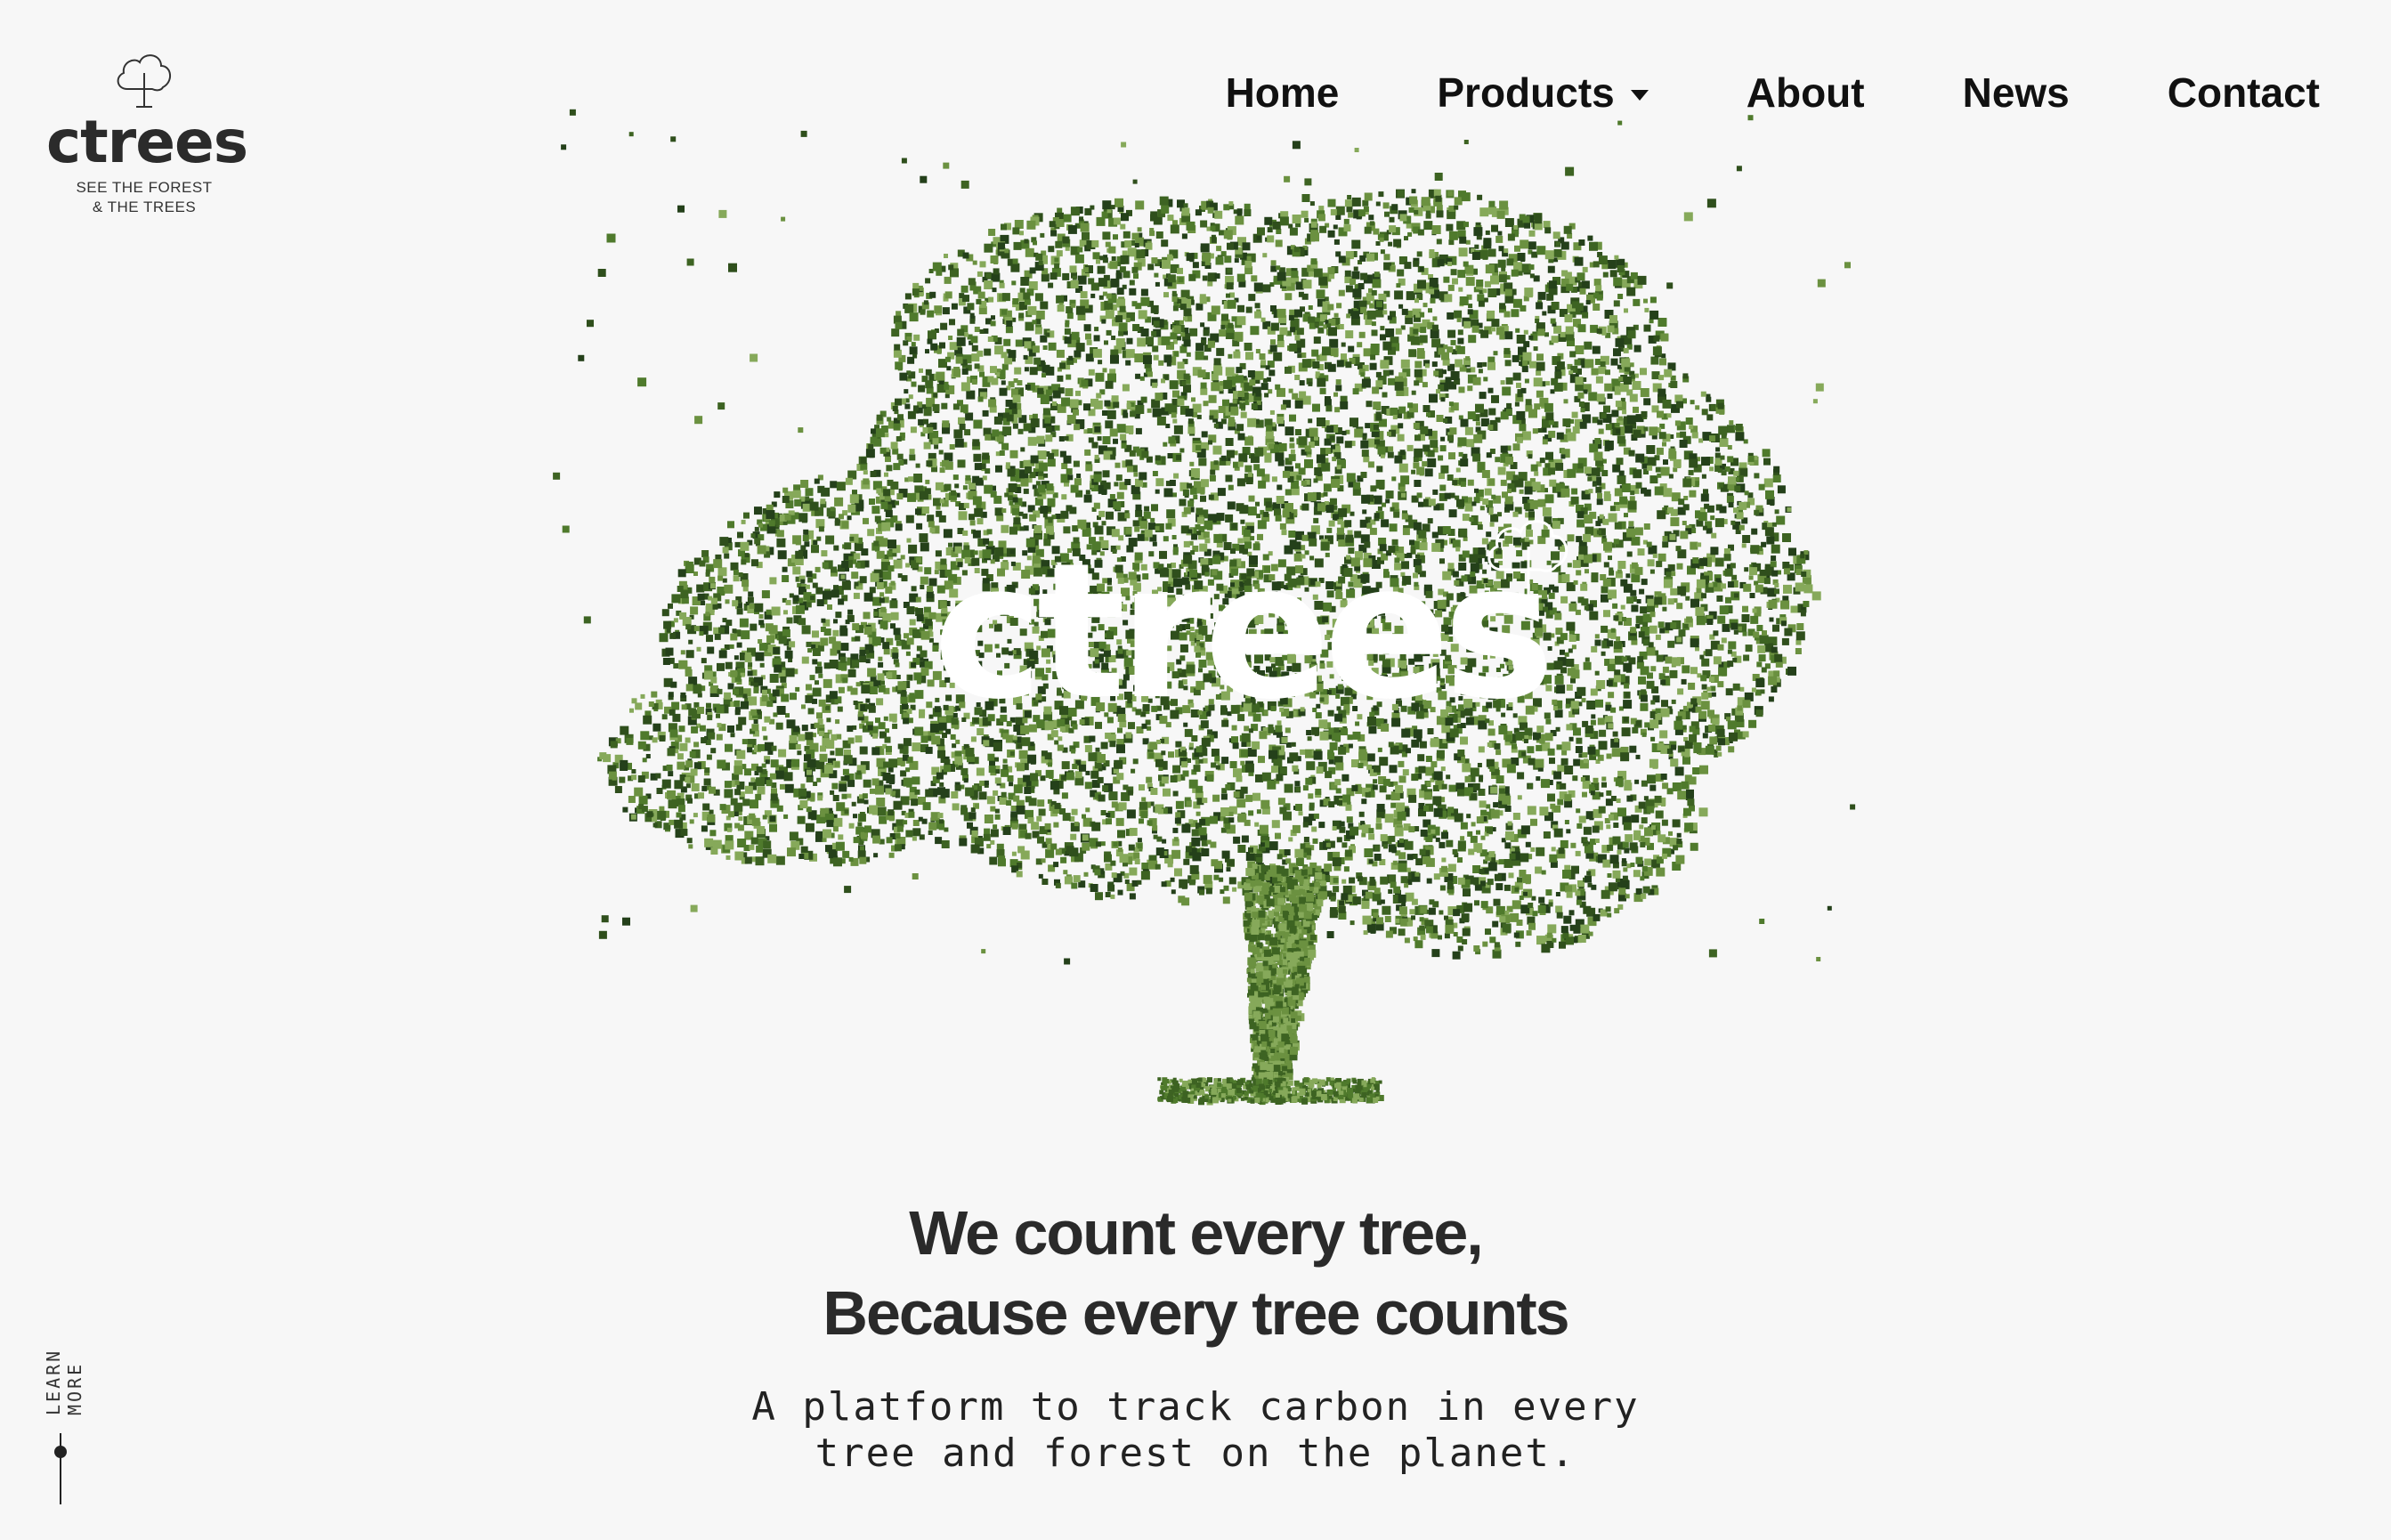 This screenshot has height=1540, width=2391. I want to click on logo-wordmark: ctrees, so click(147, 142).